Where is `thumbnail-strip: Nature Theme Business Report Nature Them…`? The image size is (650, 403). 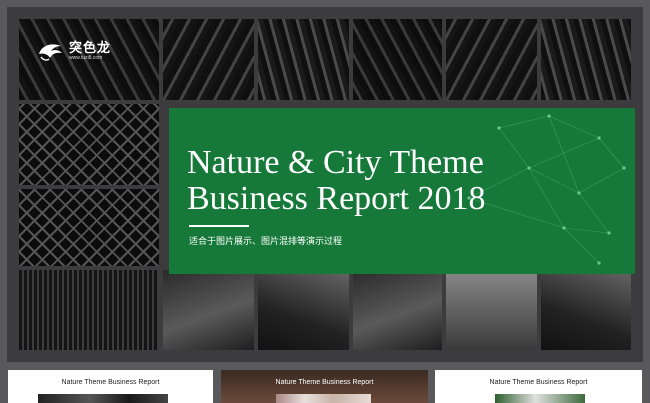
thumbnail-strip: Nature Theme Business Report Nature Them… is located at coordinates (325, 386).